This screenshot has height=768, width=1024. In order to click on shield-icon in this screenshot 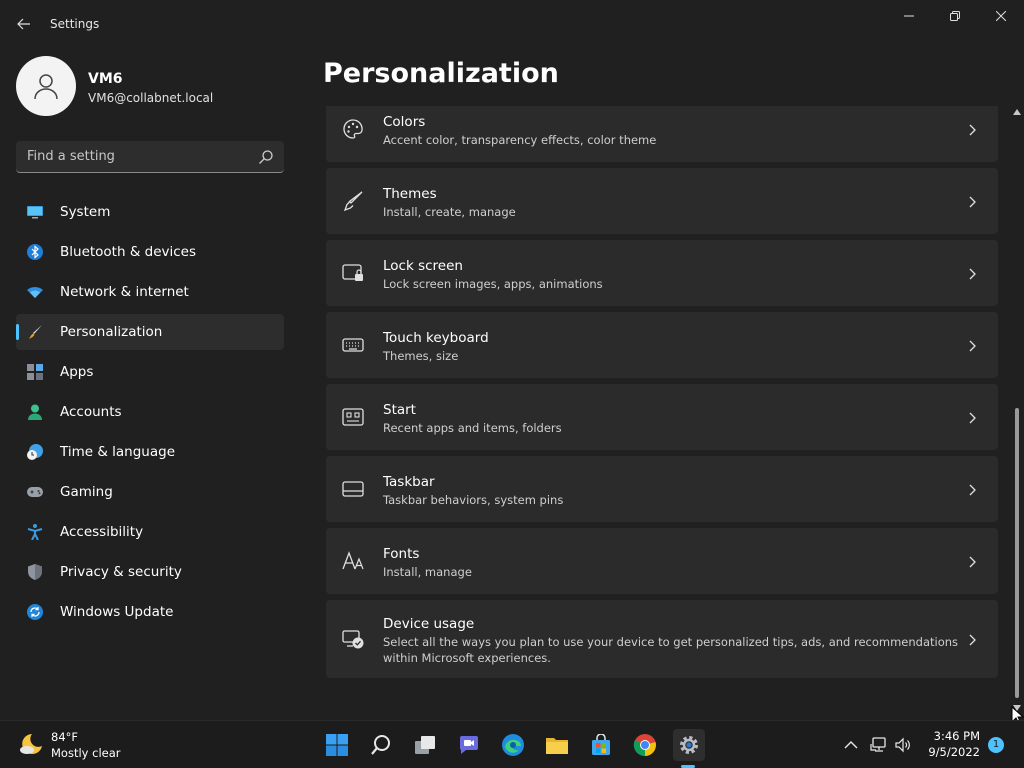, I will do `click(35, 572)`.